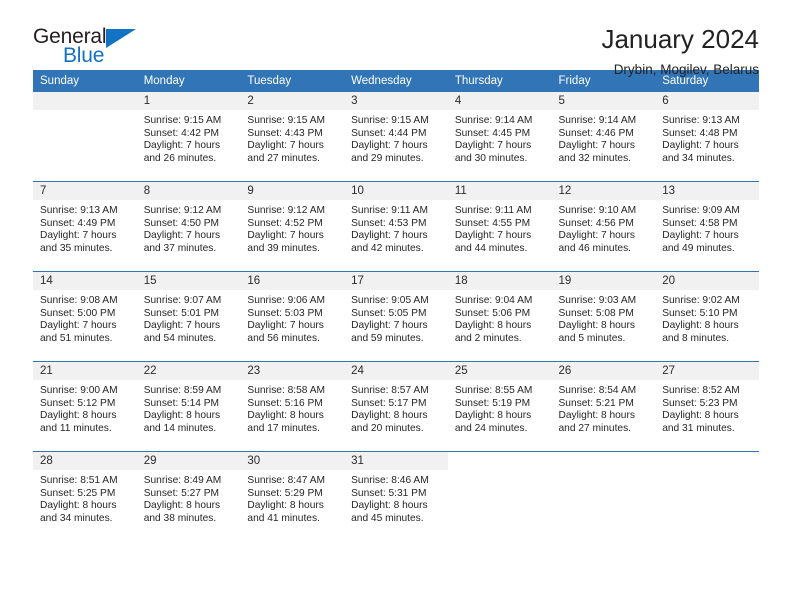  I want to click on day-number: 18, so click(499, 281).